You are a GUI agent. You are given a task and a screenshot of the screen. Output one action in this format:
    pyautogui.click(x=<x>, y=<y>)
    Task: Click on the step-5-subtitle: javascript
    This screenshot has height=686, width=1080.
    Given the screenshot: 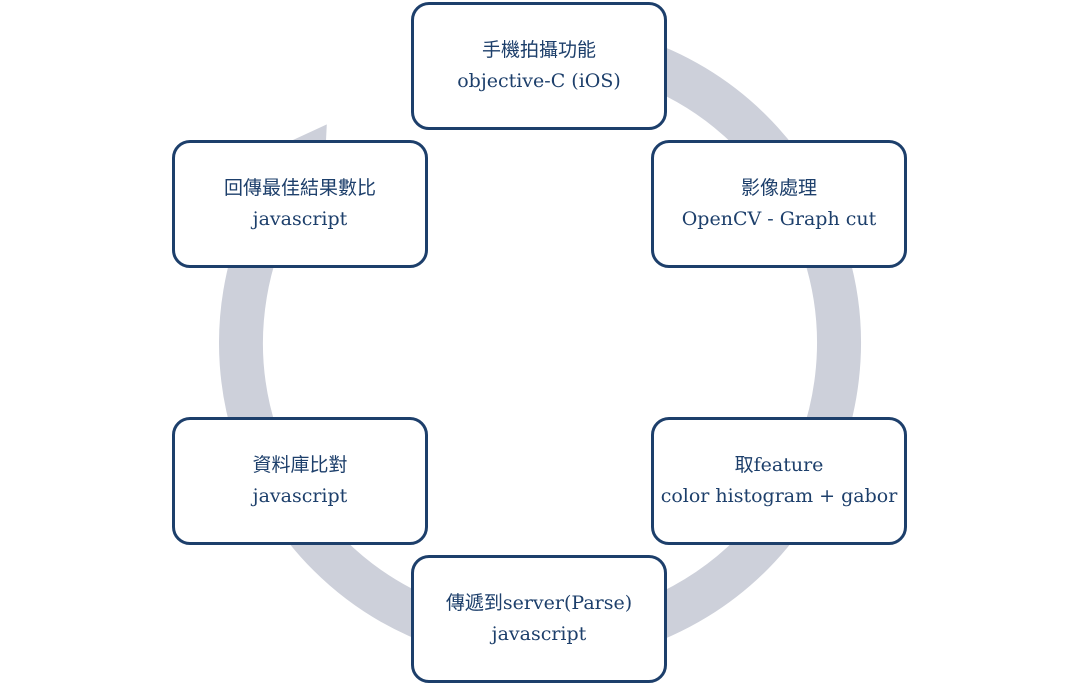 What is the action you would take?
    pyautogui.click(x=300, y=496)
    